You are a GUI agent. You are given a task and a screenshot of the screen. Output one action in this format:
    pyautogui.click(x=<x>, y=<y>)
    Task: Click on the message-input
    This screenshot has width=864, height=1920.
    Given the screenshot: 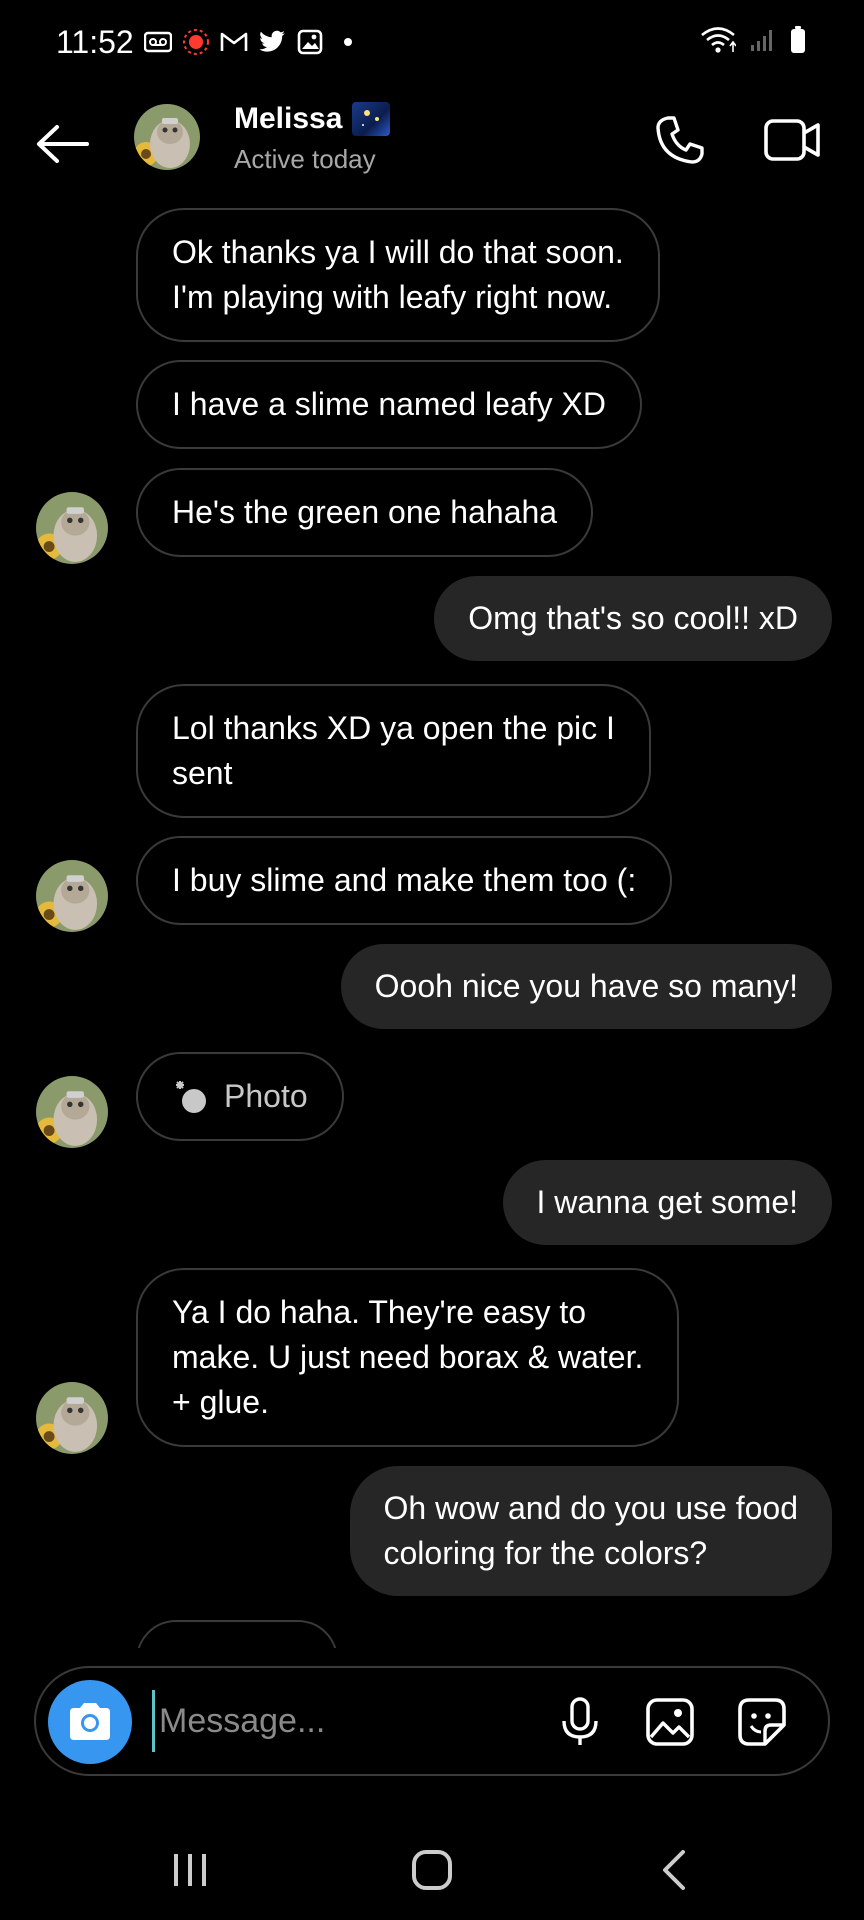 What is the action you would take?
    pyautogui.click(x=352, y=1721)
    